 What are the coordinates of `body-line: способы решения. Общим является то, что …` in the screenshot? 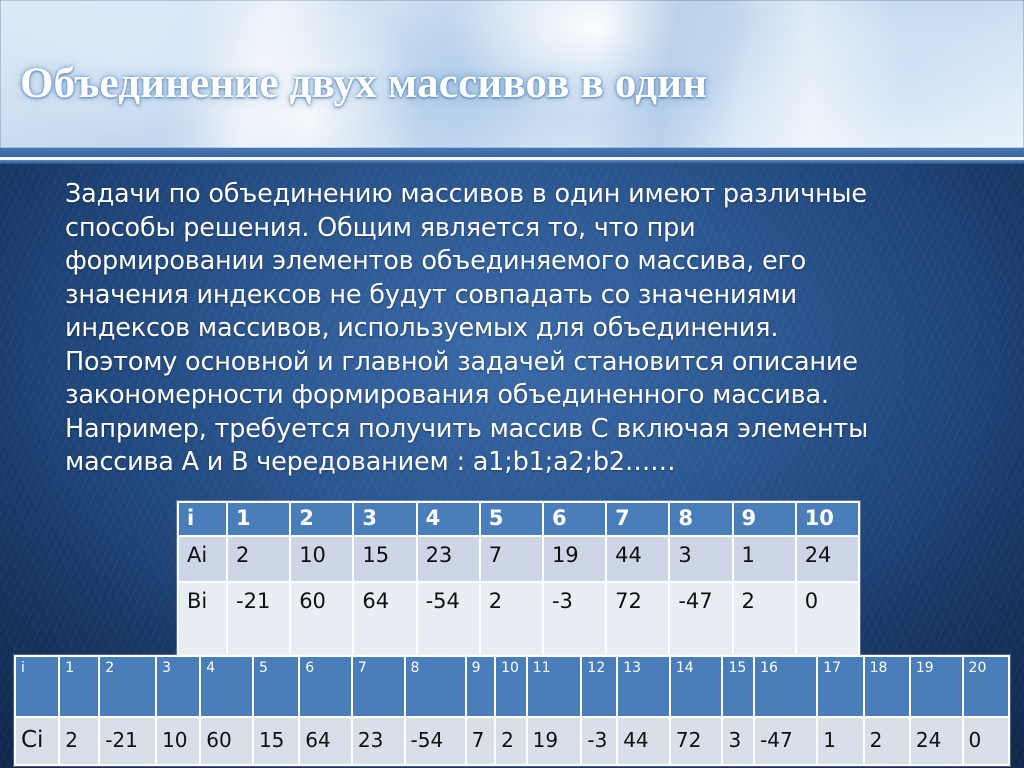 It's located at (380, 227).